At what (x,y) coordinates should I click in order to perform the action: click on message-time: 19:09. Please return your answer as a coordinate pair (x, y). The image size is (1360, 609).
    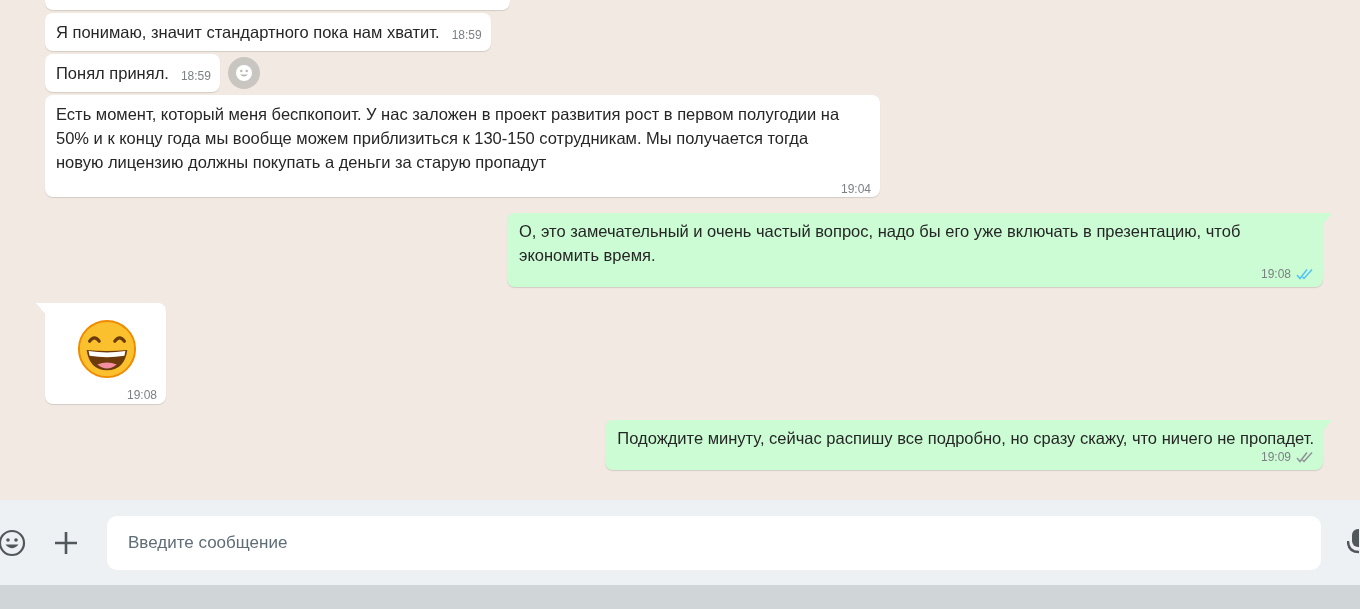
    Looking at the image, I should click on (1275, 457).